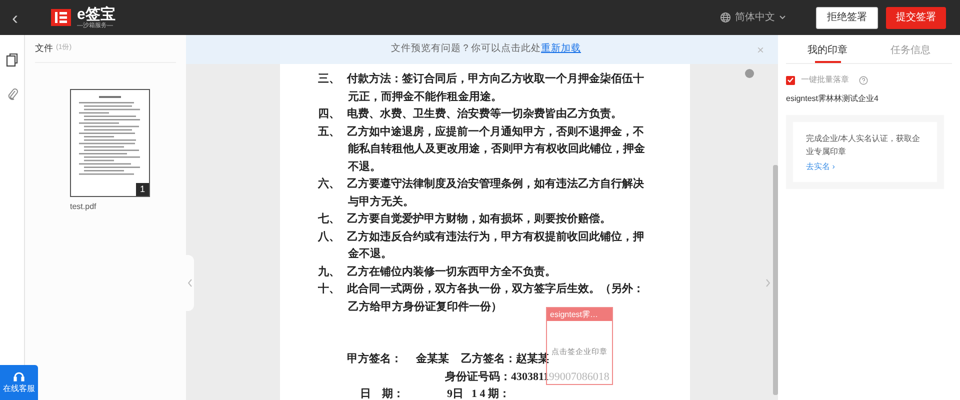  Describe the element at coordinates (916, 17) in the screenshot. I see `submit-button: 提交签署` at that location.